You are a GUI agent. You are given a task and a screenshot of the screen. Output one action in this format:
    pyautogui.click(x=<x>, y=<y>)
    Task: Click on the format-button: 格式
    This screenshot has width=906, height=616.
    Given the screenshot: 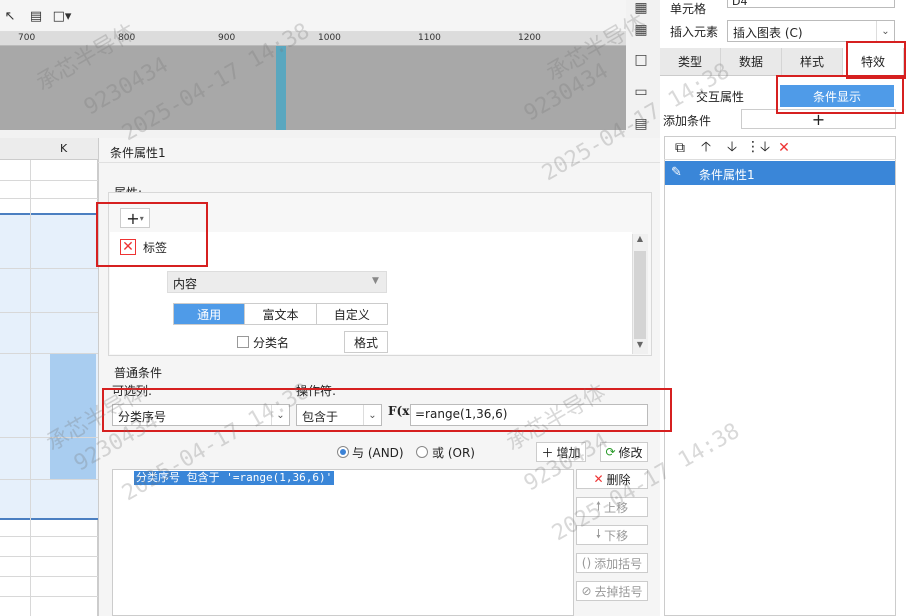 What is the action you would take?
    pyautogui.click(x=366, y=342)
    